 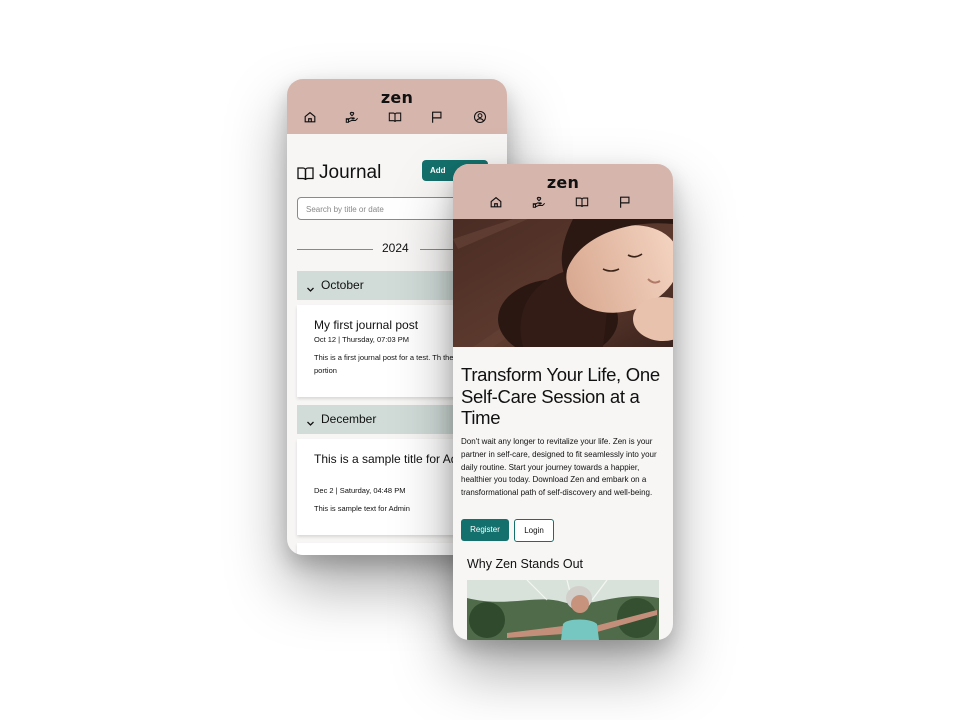 I want to click on login-button: Login, so click(x=534, y=530).